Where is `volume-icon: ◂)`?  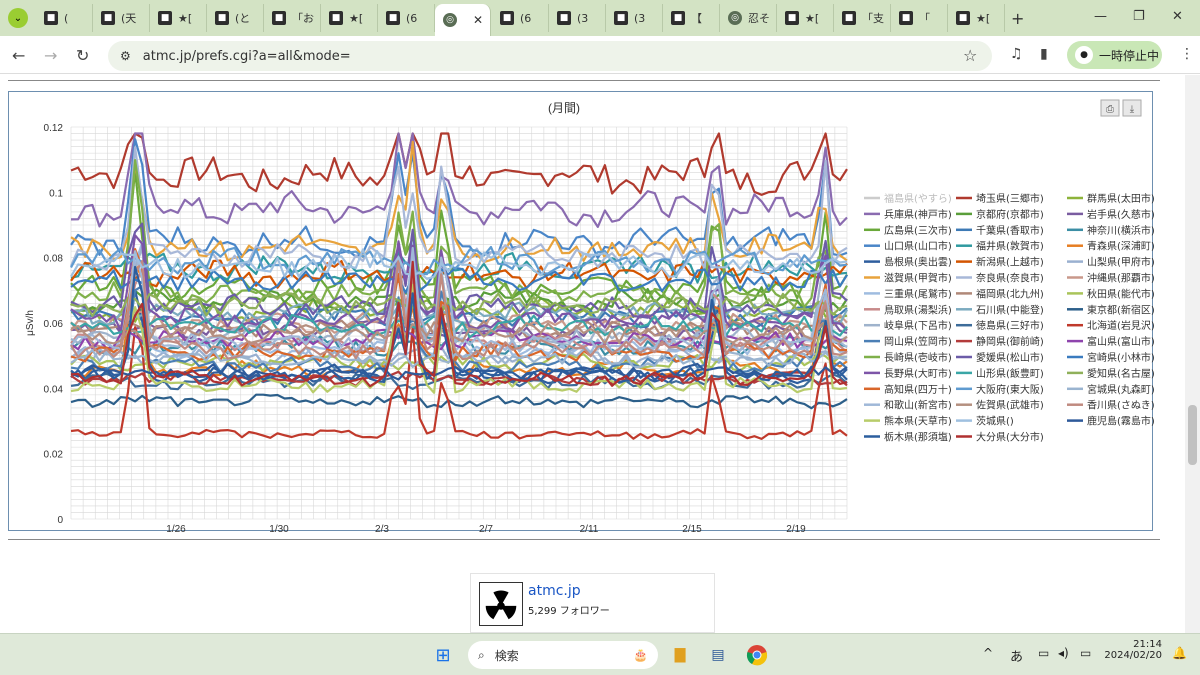
volume-icon: ◂) is located at coordinates (1063, 653).